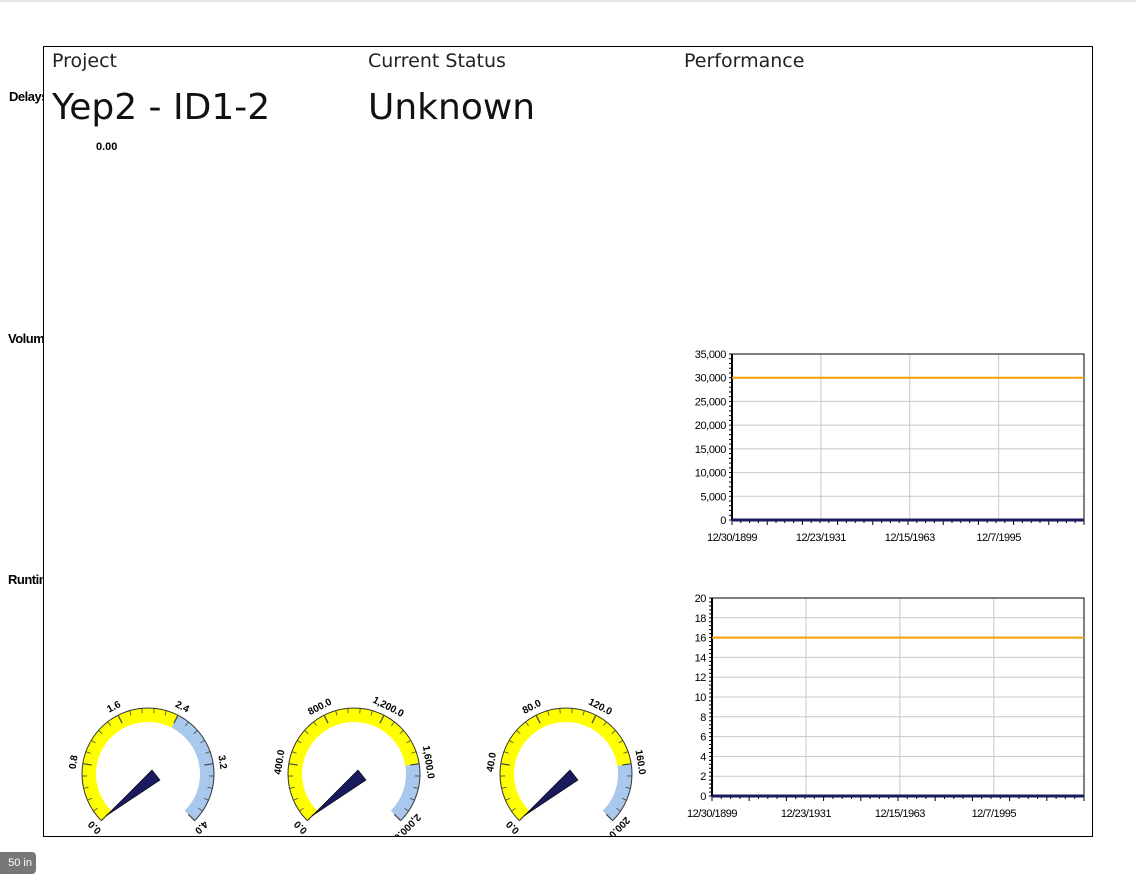 Image resolution: width=1136 pixels, height=879 pixels. I want to click on plot-frame, so click(908, 437).